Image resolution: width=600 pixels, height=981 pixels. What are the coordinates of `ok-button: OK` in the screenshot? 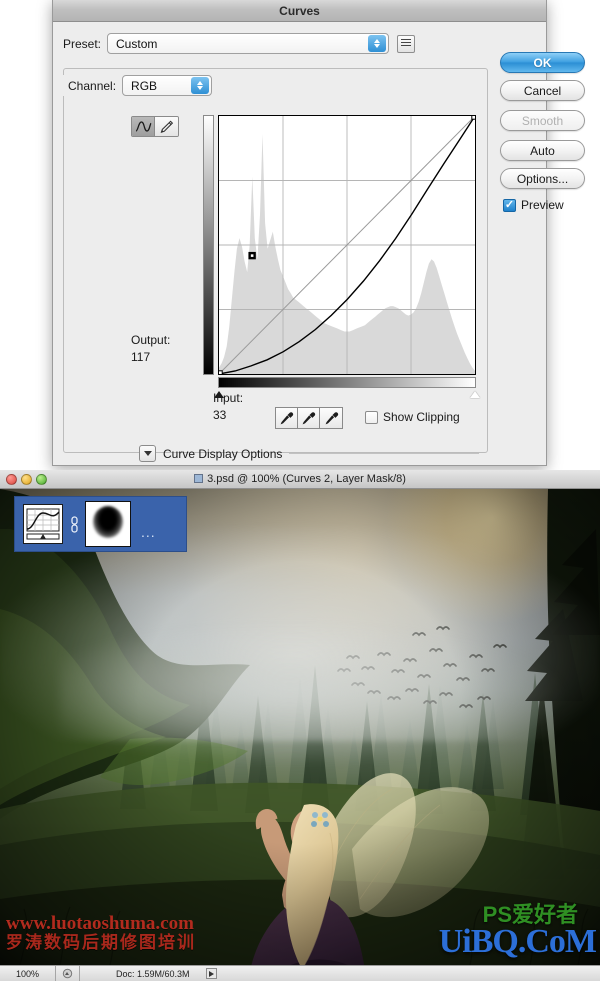 It's located at (542, 62).